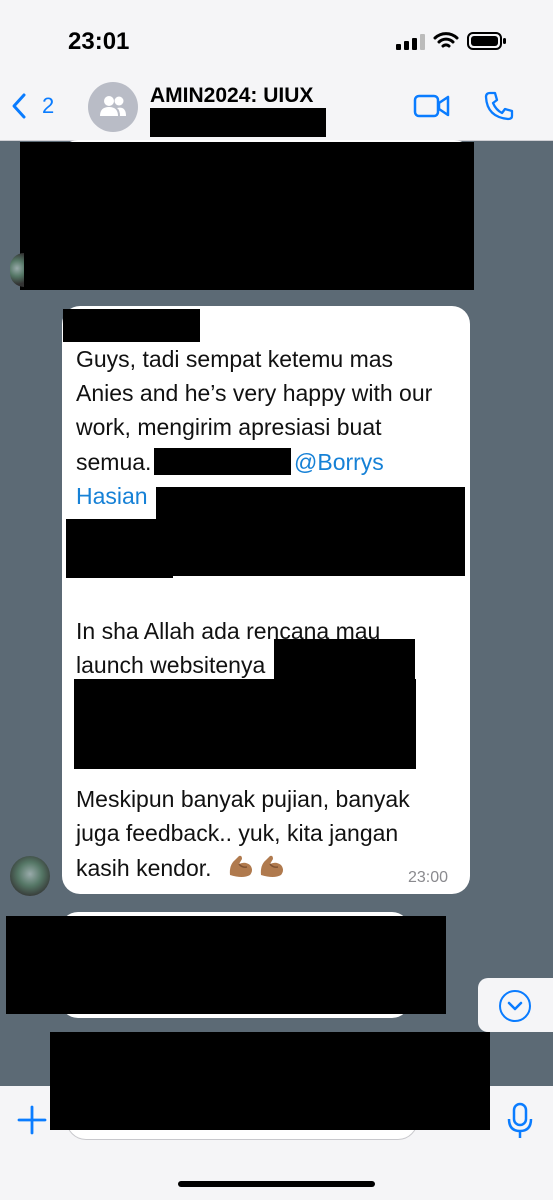 The height and width of the screenshot is (1200, 553). I want to click on unread-count: 2, so click(48, 105).